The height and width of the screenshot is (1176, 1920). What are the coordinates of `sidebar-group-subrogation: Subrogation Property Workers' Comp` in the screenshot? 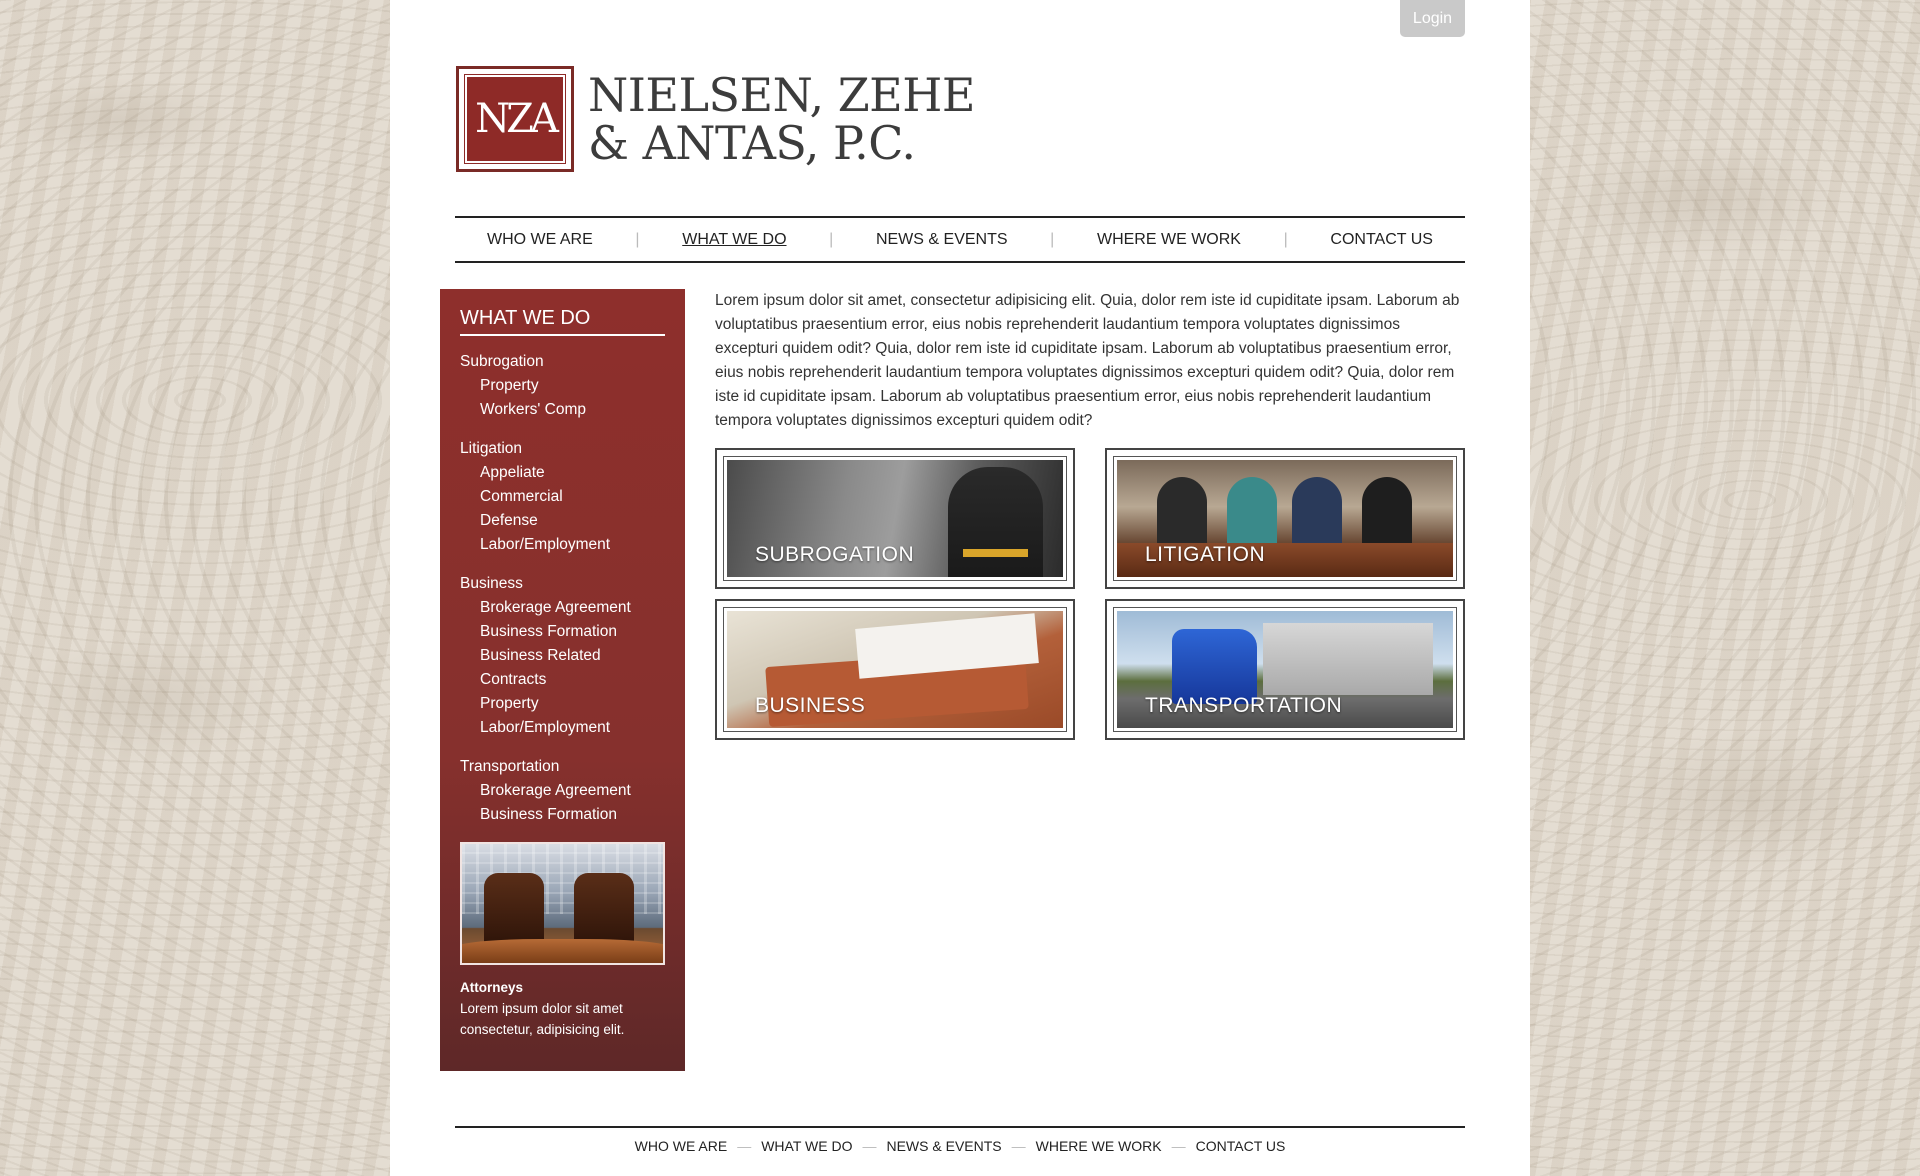 It's located at (562, 386).